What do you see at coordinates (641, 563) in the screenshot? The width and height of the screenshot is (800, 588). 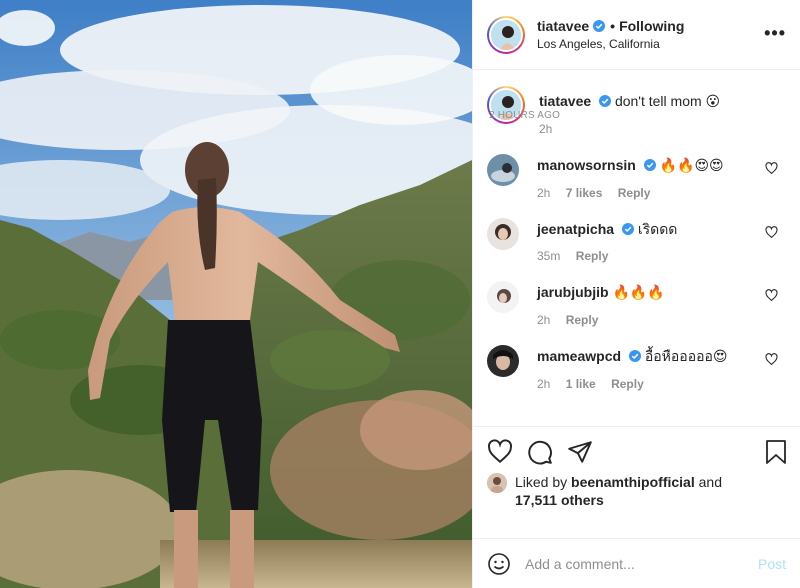 I see `add-comment-input` at bounding box center [641, 563].